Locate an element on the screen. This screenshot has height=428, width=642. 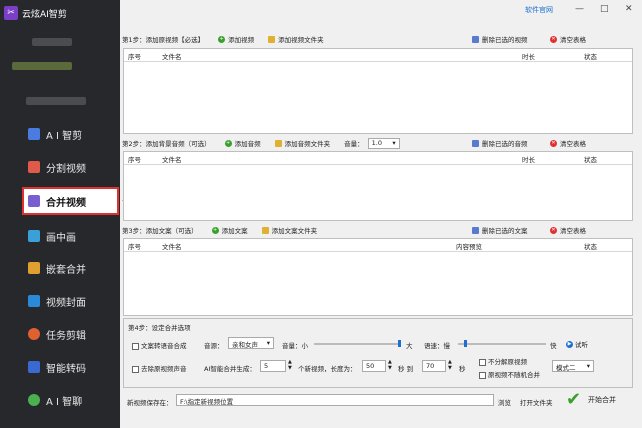
clear-audio-table-button: ✕ 清空表格 is located at coordinates (568, 143).